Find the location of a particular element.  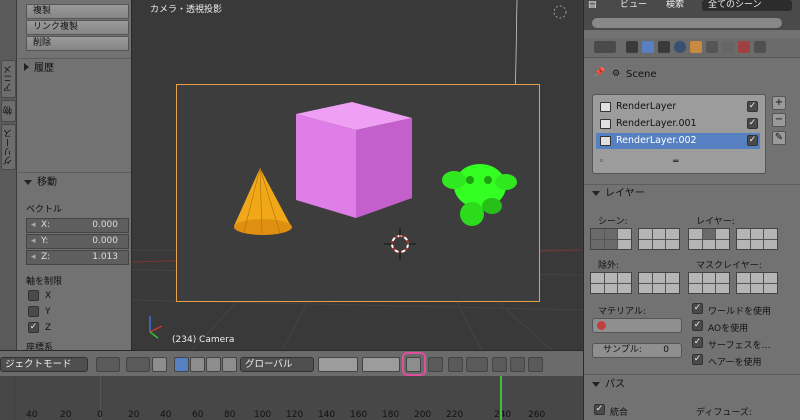

snap-element-select is located at coordinates (477, 364).